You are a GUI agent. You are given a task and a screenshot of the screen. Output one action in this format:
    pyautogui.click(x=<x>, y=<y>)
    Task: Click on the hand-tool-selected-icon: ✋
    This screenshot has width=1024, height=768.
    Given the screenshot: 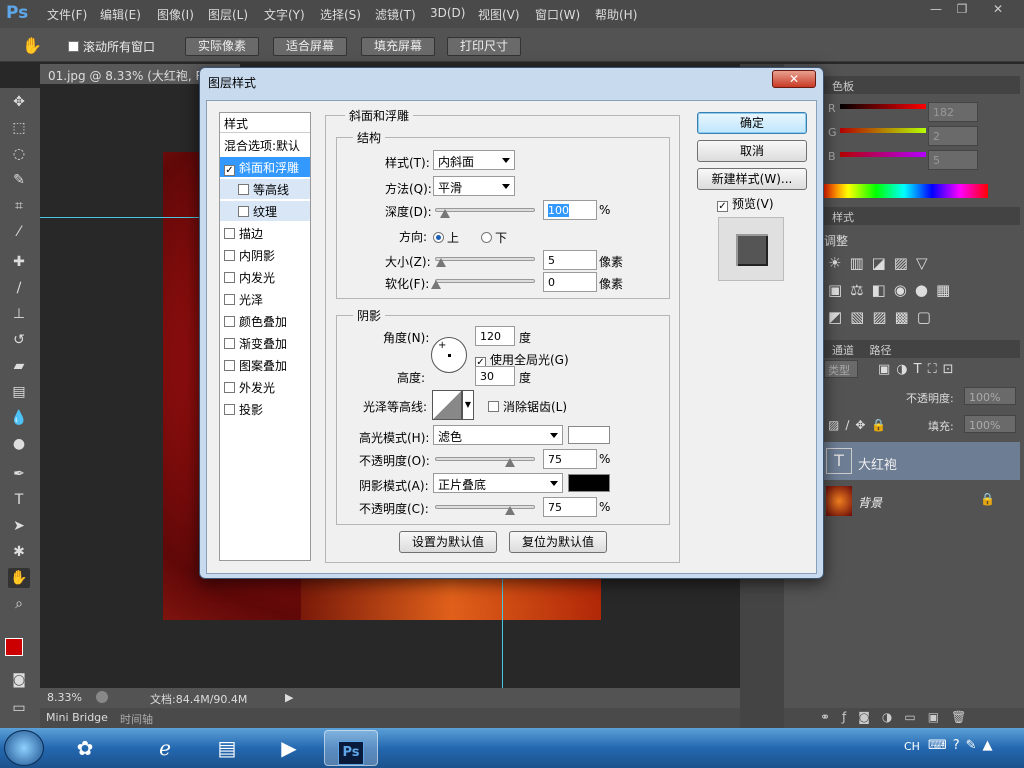 What is the action you would take?
    pyautogui.click(x=19, y=578)
    